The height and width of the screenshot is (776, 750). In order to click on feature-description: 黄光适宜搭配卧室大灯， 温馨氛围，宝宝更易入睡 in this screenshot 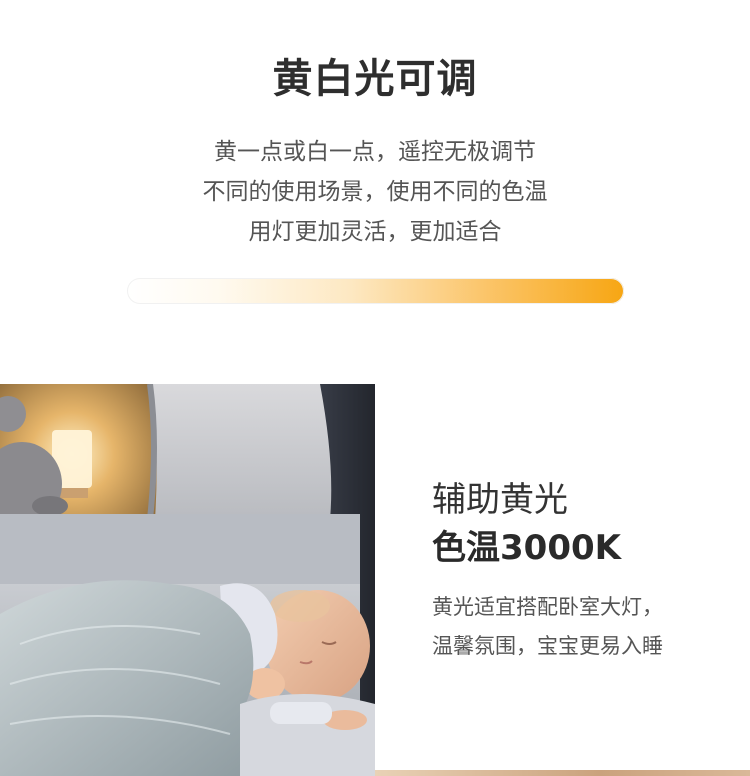, I will do `click(547, 627)`.